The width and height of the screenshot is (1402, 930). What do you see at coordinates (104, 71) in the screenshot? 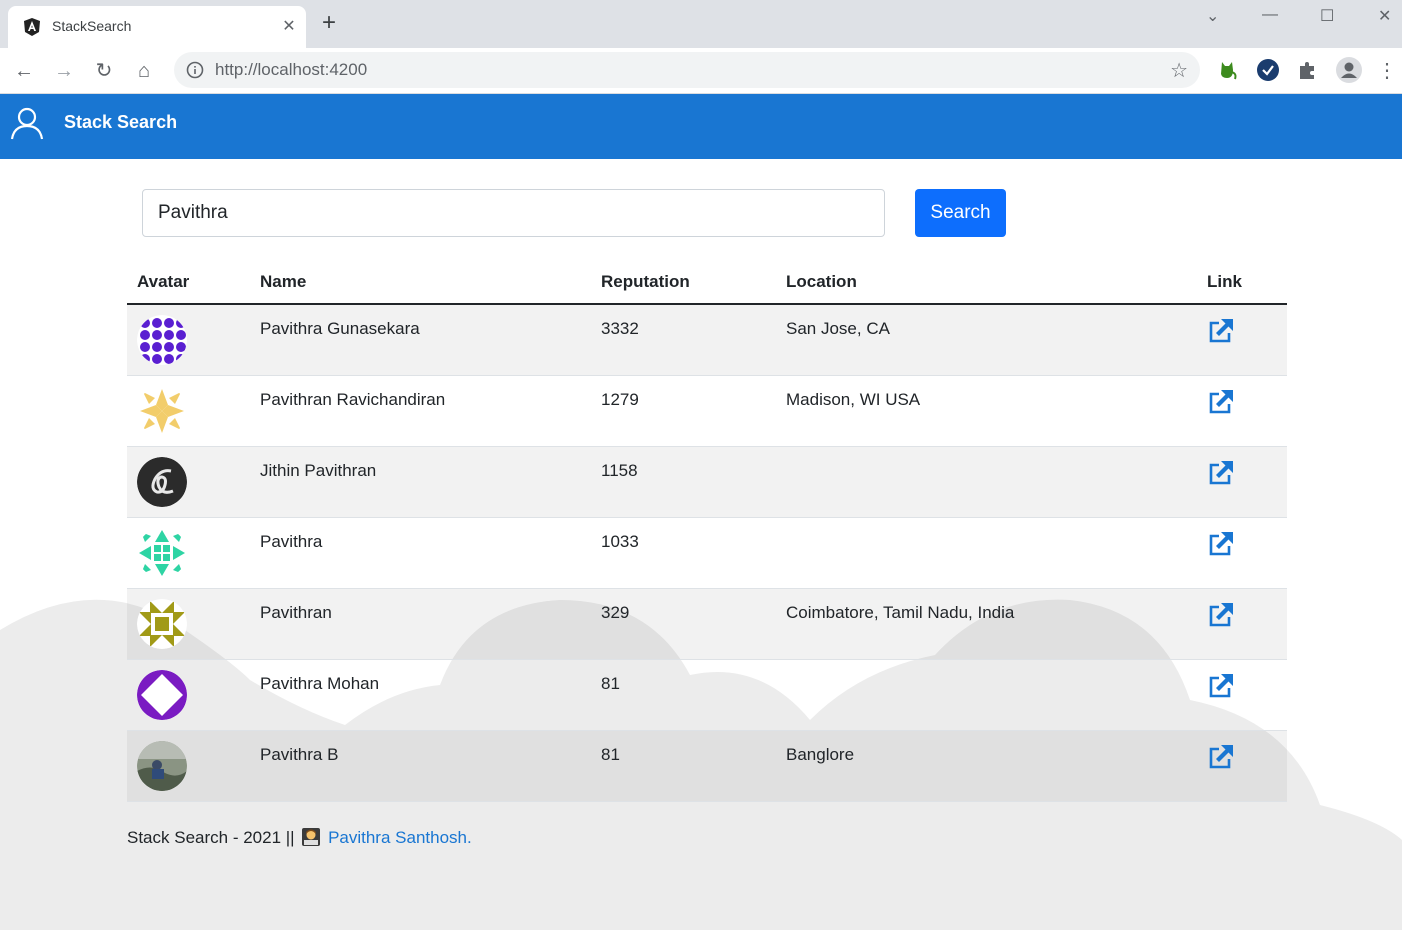
I see `reload-icon: ↻` at bounding box center [104, 71].